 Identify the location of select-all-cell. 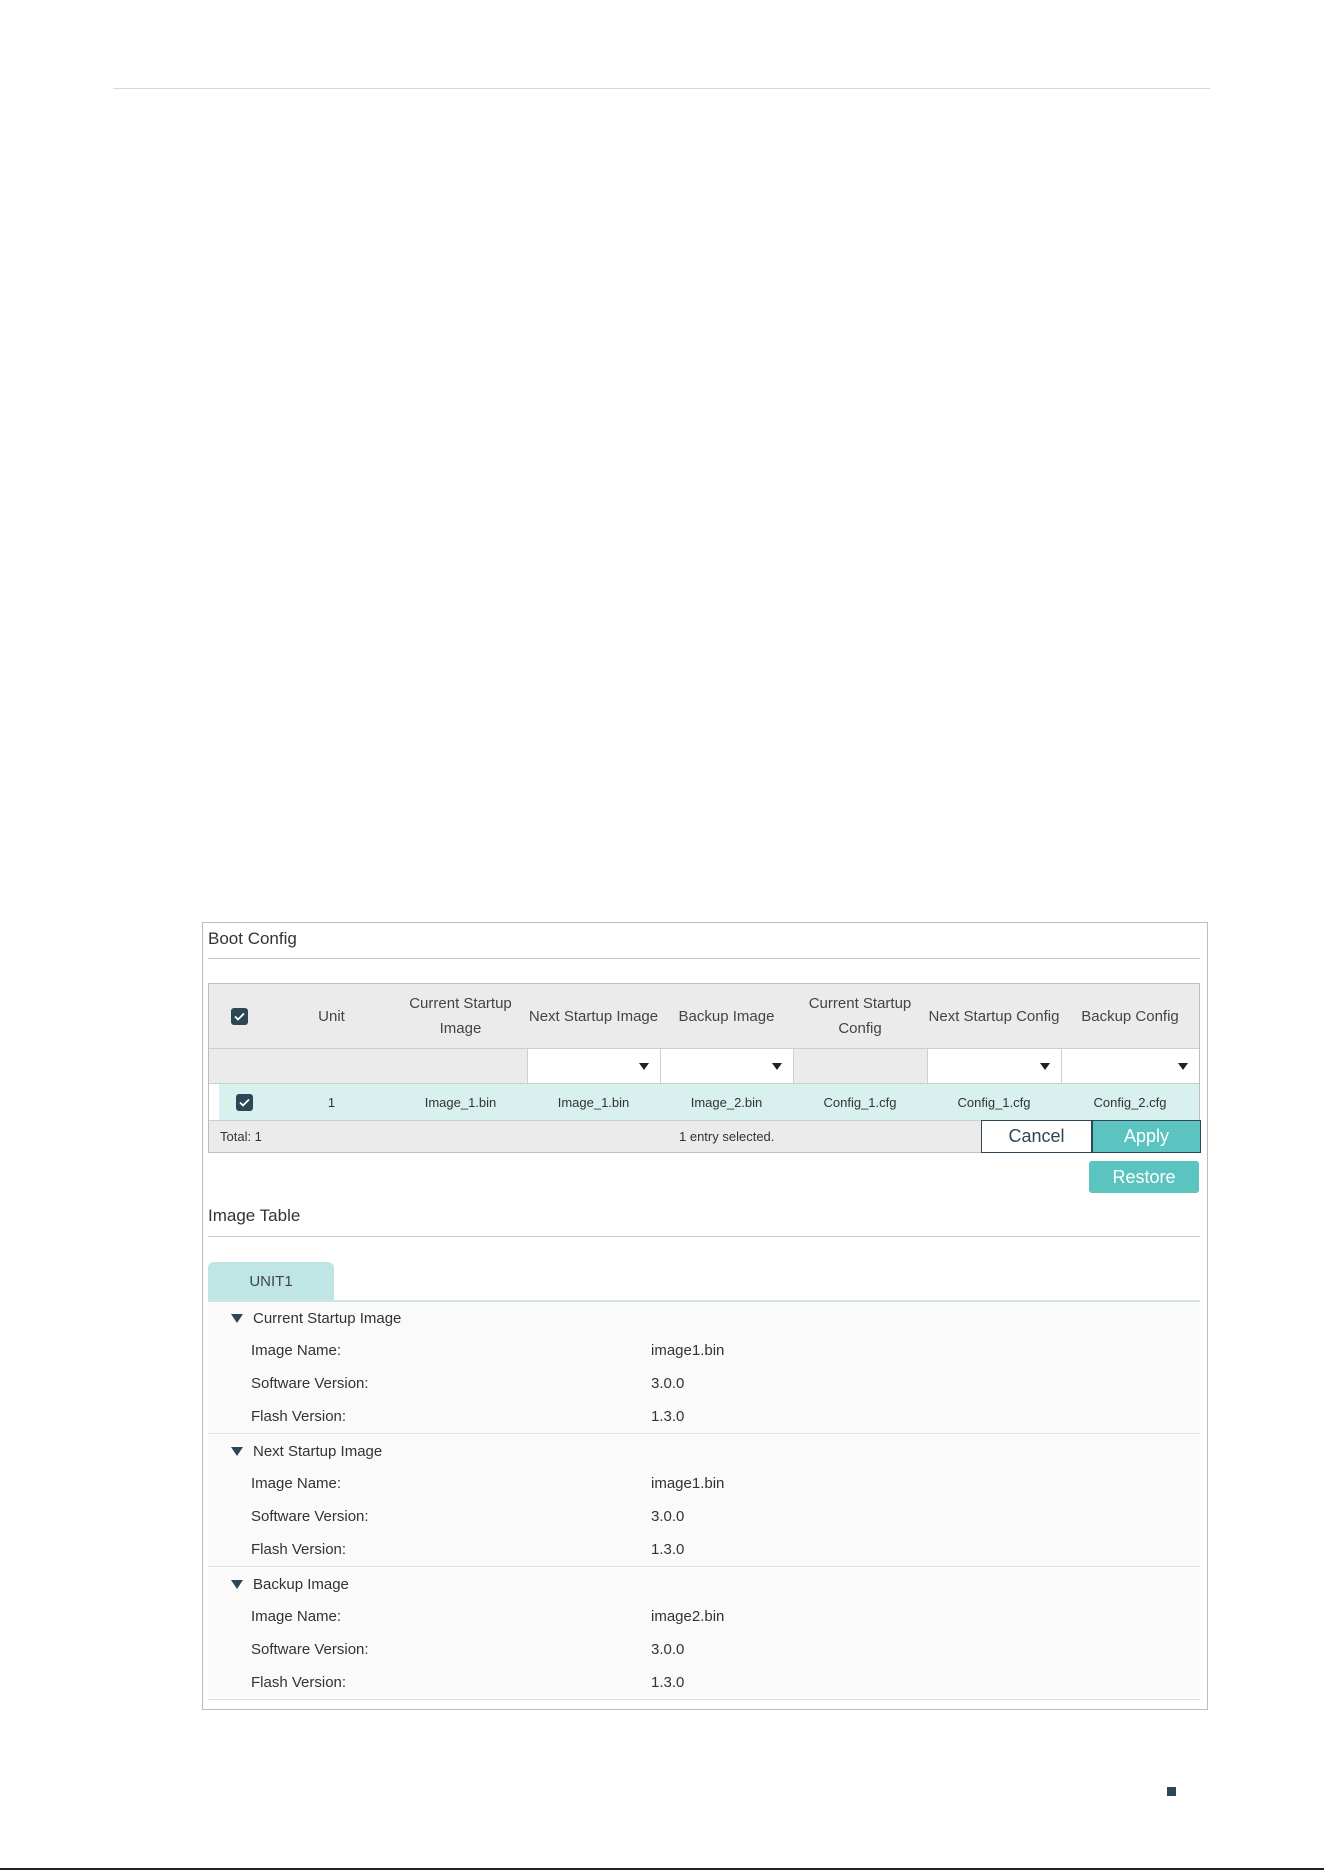
(239, 1016).